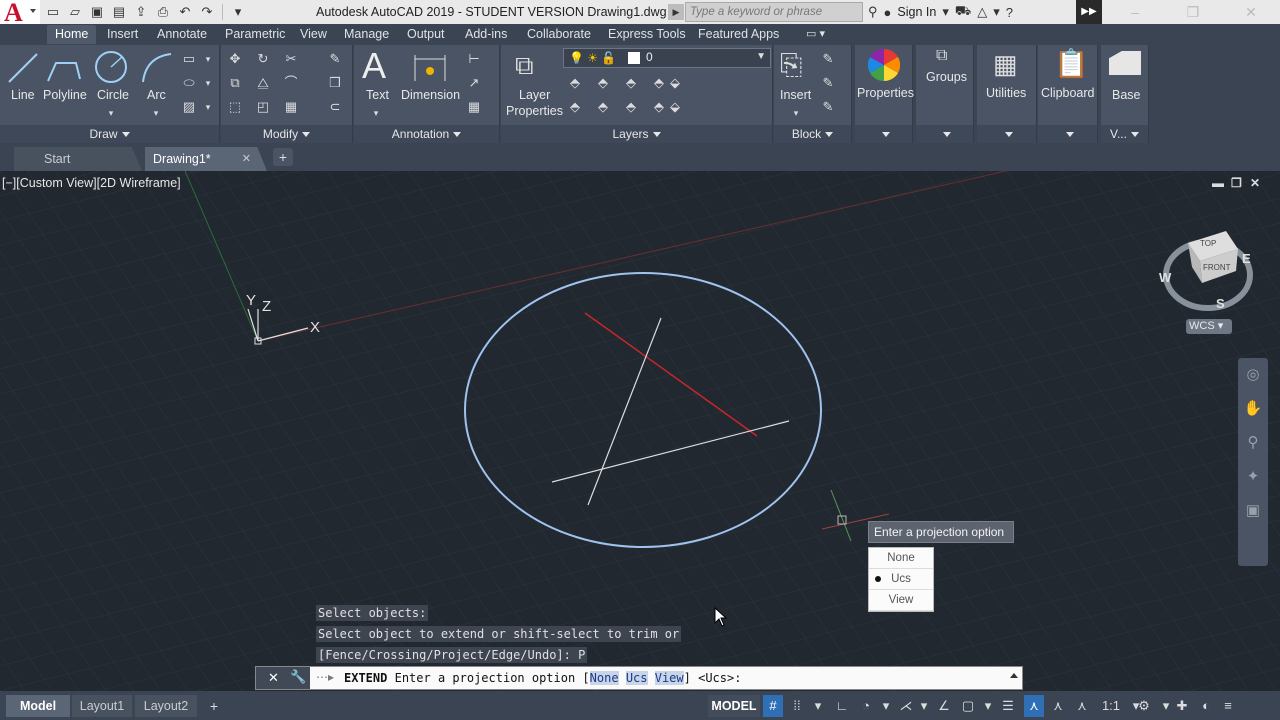  What do you see at coordinates (812, 134) in the screenshot?
I see `panel-block-title: Block` at bounding box center [812, 134].